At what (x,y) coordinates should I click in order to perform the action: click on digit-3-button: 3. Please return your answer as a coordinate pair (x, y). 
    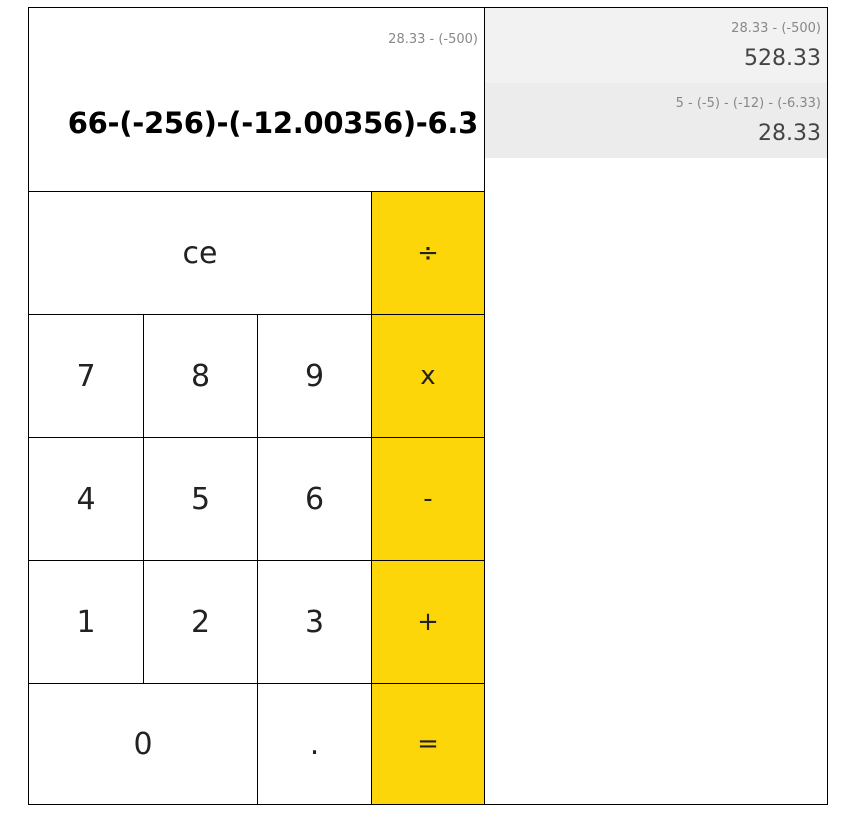
    Looking at the image, I should click on (315, 622).